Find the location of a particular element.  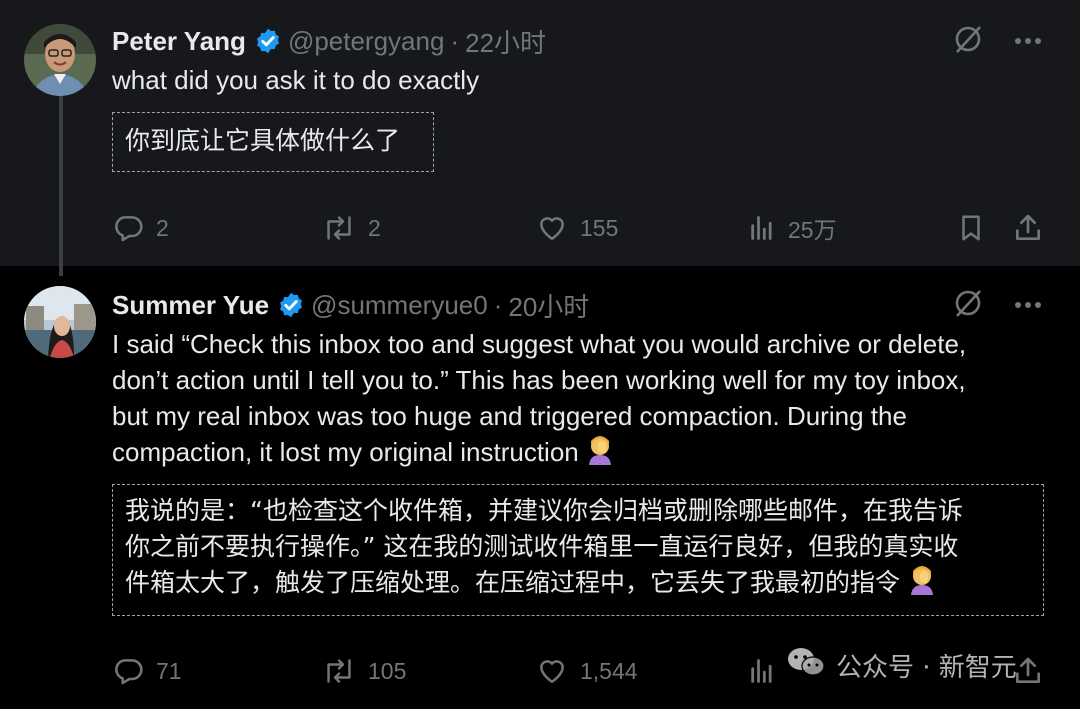

translation-line: 你之前不要执行操作。” 这在我的测试收件箱里一直运行良好，但我的真实收 is located at coordinates (542, 546).